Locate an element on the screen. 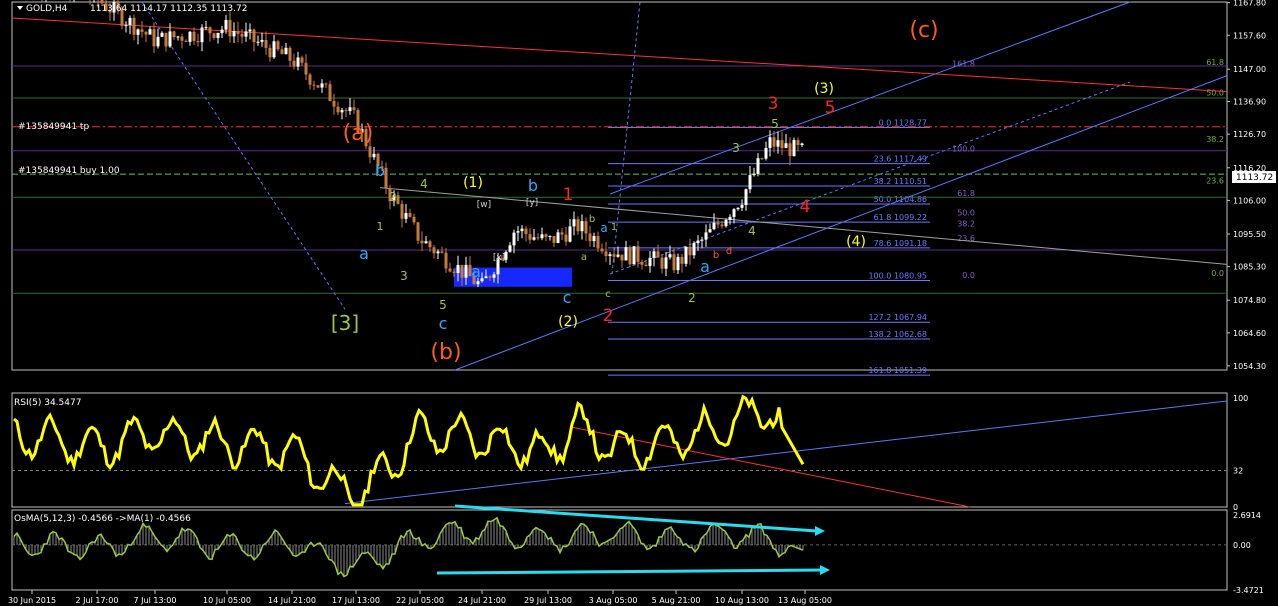 Image resolution: width=1278 pixels, height=606 pixels. price-axis-label: 1064.60 is located at coordinates (1249, 333).